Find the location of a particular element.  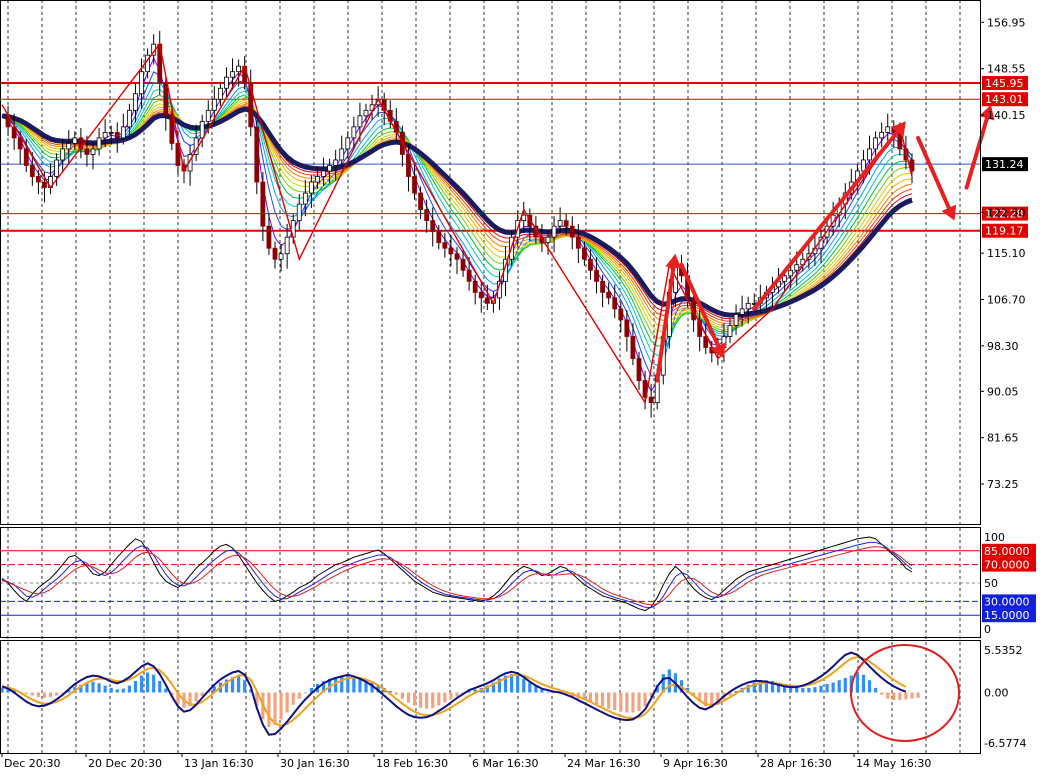

x-tick-label: 9 Apr 16:30 is located at coordinates (695, 763).